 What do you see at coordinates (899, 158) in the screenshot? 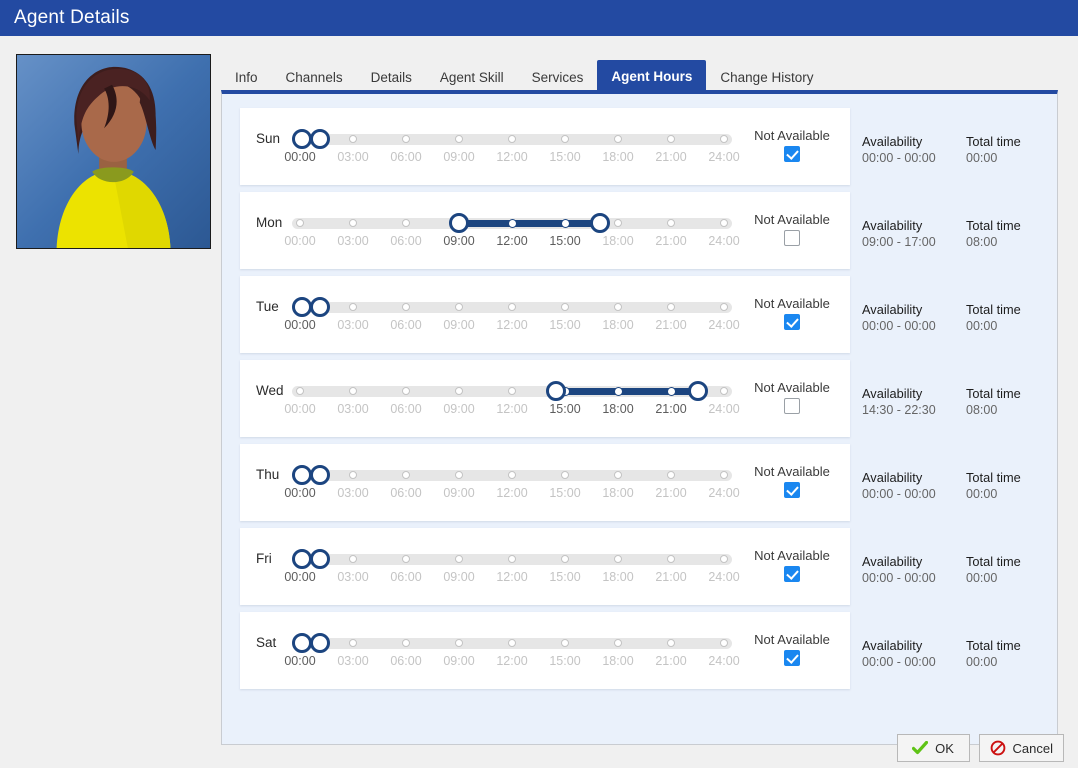
I see `availability-value: 00:00 - 00:00` at bounding box center [899, 158].